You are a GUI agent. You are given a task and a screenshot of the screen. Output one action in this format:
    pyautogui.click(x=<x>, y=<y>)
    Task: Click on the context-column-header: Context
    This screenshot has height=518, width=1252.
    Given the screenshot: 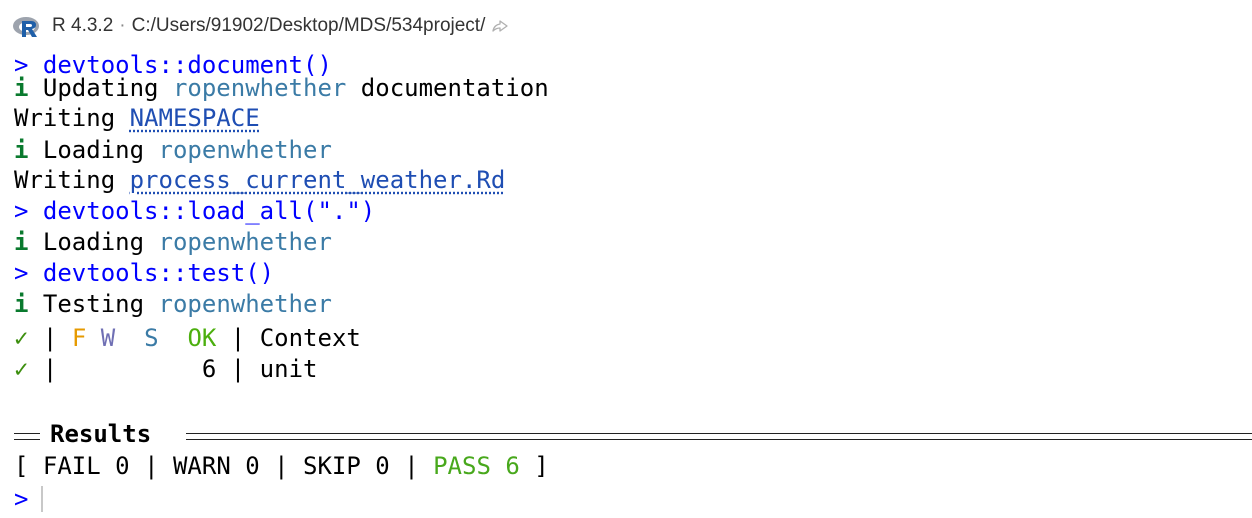 What is the action you would take?
    pyautogui.click(x=310, y=338)
    